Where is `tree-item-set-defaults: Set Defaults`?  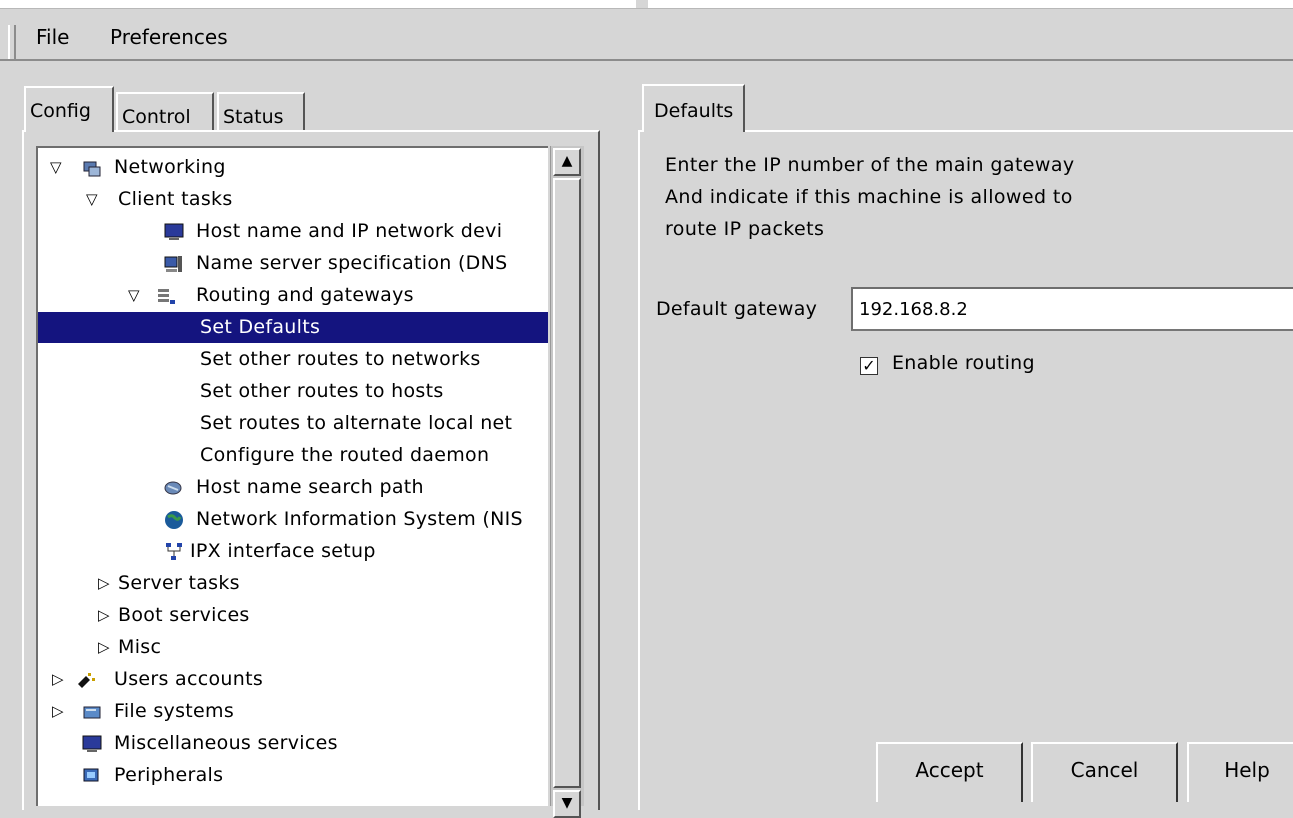
tree-item-set-defaults: Set Defaults is located at coordinates (293, 327).